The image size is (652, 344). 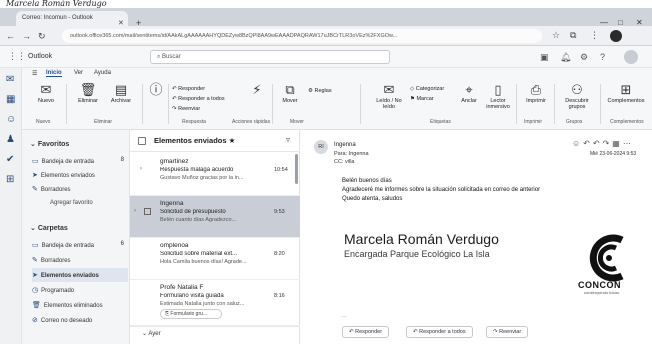 What do you see at coordinates (617, 143) in the screenshot?
I see `grid-icon: ▦` at bounding box center [617, 143].